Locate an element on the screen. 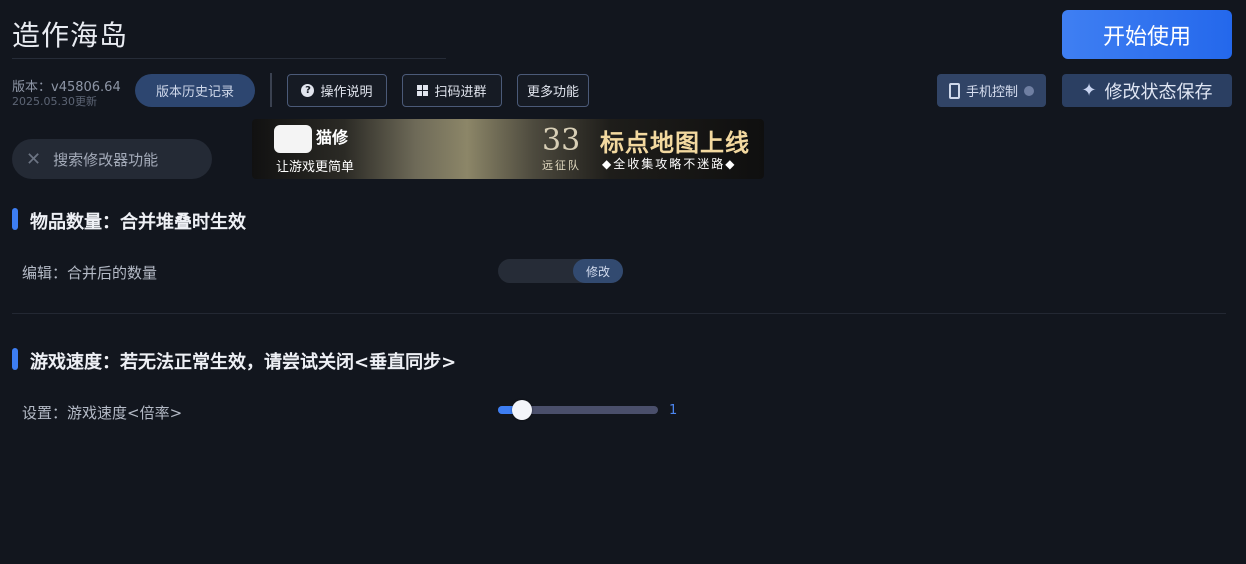  title-divider is located at coordinates (229, 58).